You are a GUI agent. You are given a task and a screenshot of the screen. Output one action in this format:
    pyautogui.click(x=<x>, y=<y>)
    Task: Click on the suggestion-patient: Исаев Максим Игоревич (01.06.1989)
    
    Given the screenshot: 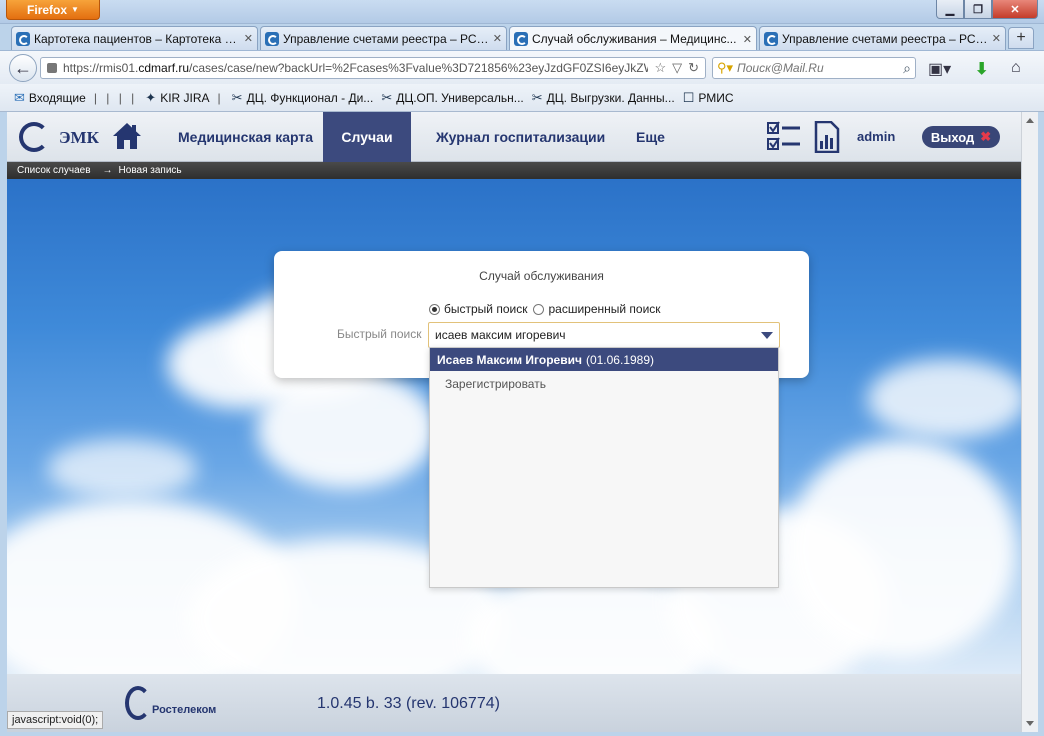 What is the action you would take?
    pyautogui.click(x=604, y=359)
    